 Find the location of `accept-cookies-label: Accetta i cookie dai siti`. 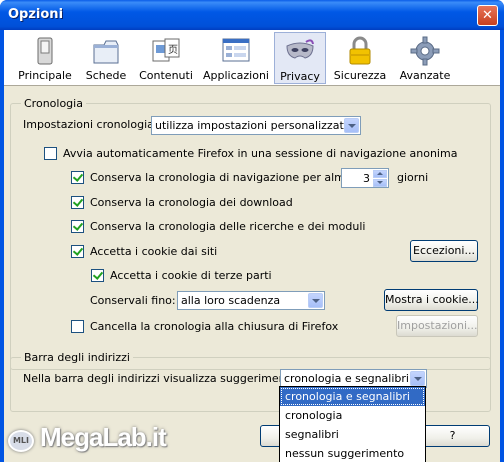

accept-cookies-label: Accetta i cookie dai siti is located at coordinates (153, 251).